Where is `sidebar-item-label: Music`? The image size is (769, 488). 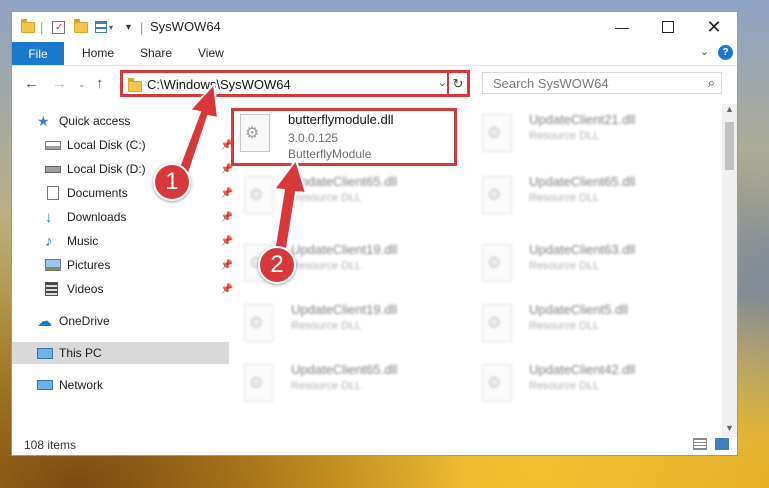 sidebar-item-label: Music is located at coordinates (83, 241).